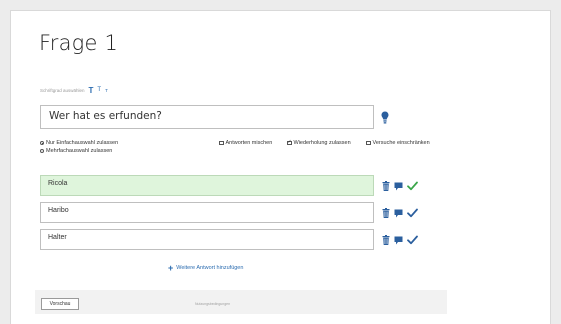  I want to click on allow-repeat-label: Wiederholung zulassen, so click(322, 143).